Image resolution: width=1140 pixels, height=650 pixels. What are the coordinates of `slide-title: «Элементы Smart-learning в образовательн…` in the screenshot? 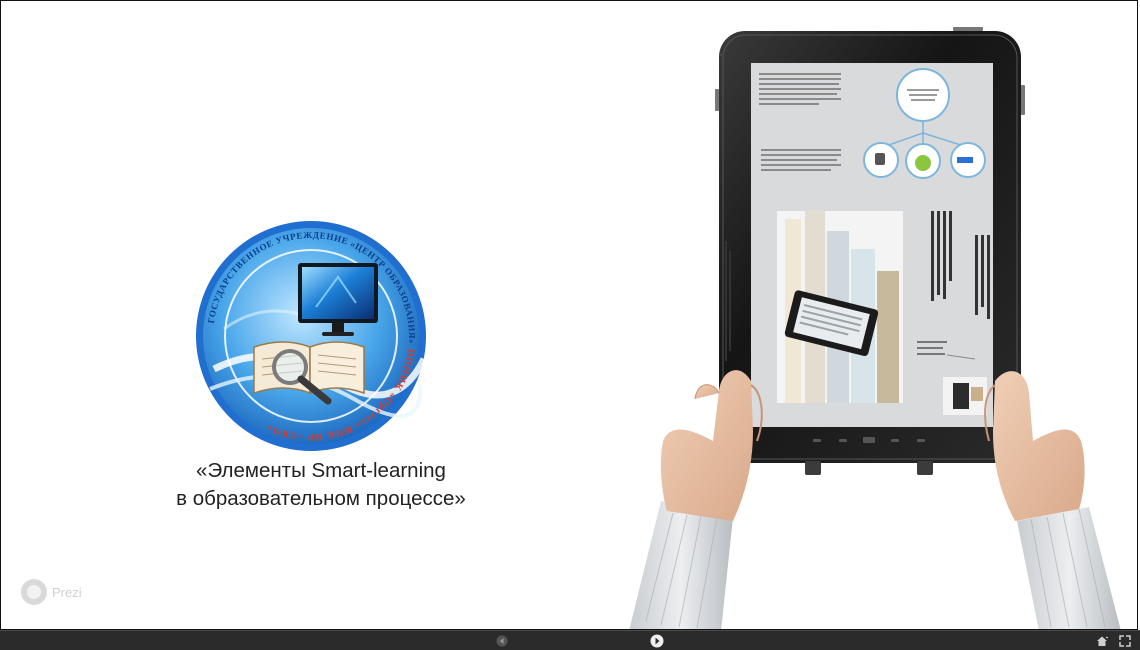 It's located at (321, 485).